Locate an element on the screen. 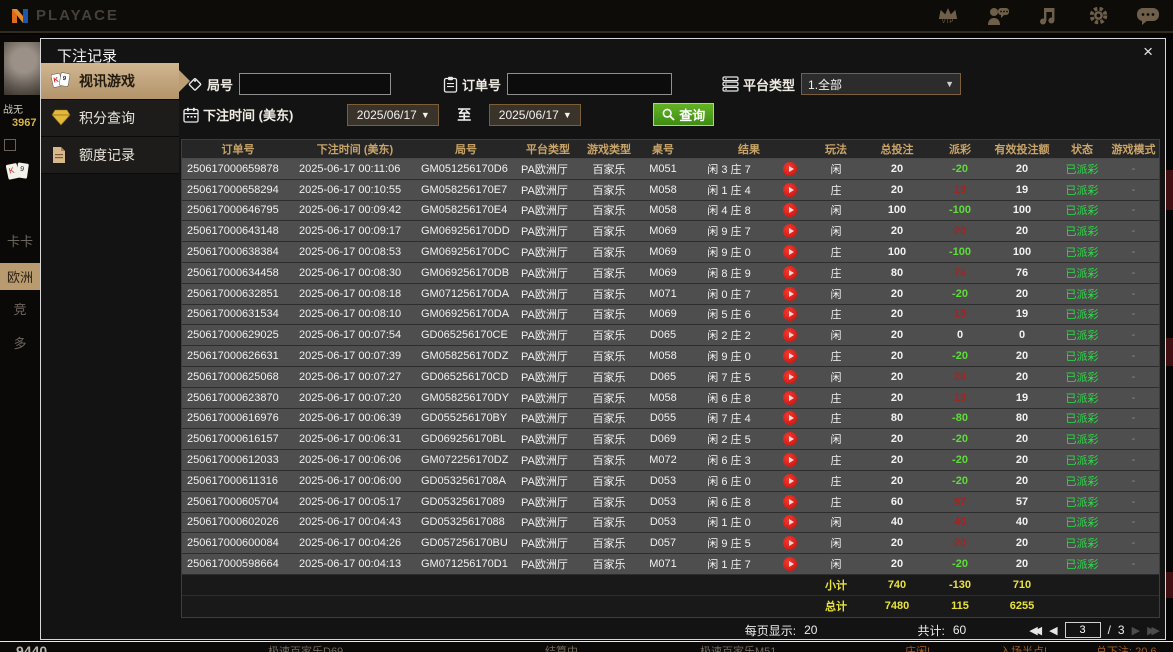 The height and width of the screenshot is (652, 1173). cell-table: D069 is located at coordinates (663, 439).